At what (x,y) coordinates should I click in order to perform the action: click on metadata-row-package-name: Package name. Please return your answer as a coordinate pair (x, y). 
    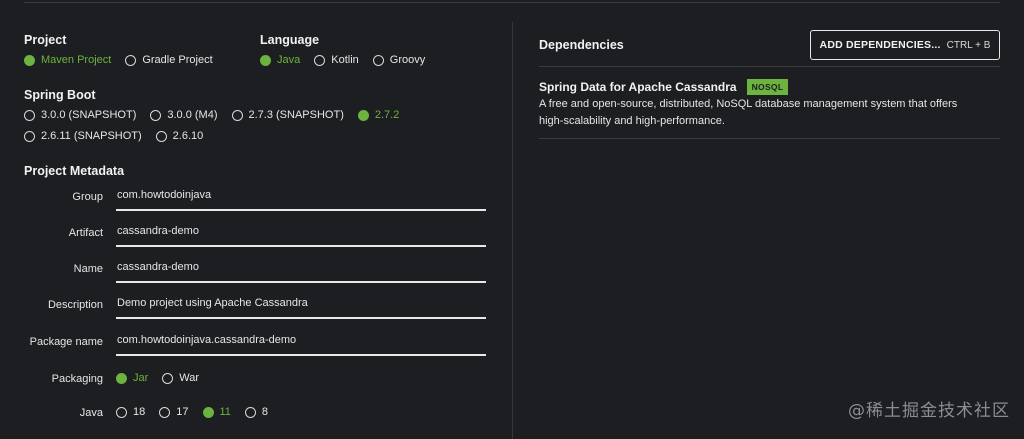
    Looking at the image, I should click on (256, 344).